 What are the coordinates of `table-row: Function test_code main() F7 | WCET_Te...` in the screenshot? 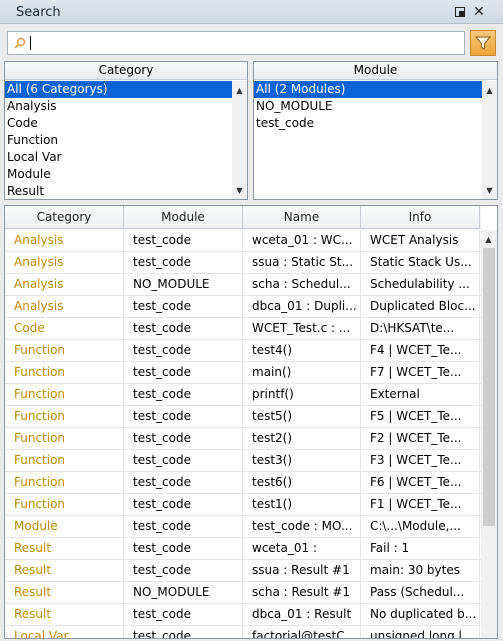 It's located at (243, 373).